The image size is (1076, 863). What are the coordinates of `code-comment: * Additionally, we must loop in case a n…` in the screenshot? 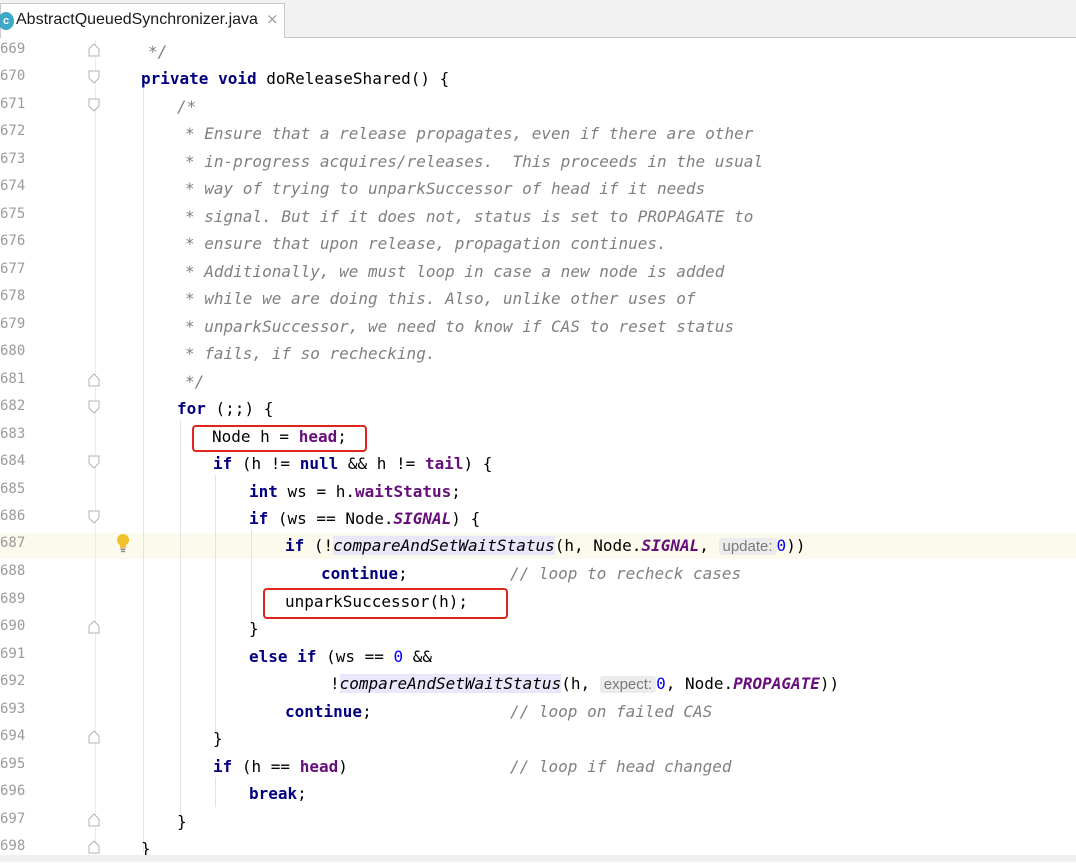 It's located at (455, 271).